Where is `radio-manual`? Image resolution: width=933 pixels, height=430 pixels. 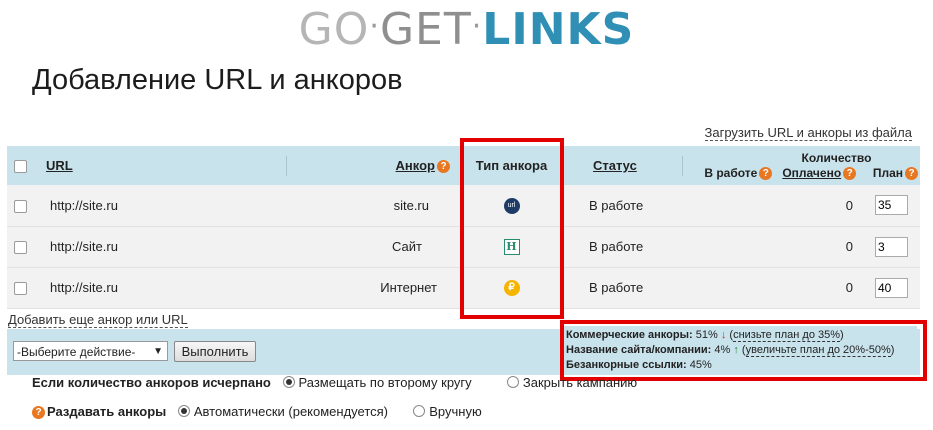 radio-manual is located at coordinates (419, 411).